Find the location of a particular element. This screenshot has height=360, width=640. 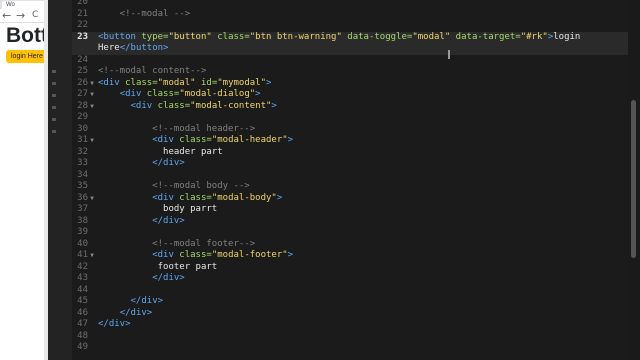

code-token: type= is located at coordinates (152, 36).